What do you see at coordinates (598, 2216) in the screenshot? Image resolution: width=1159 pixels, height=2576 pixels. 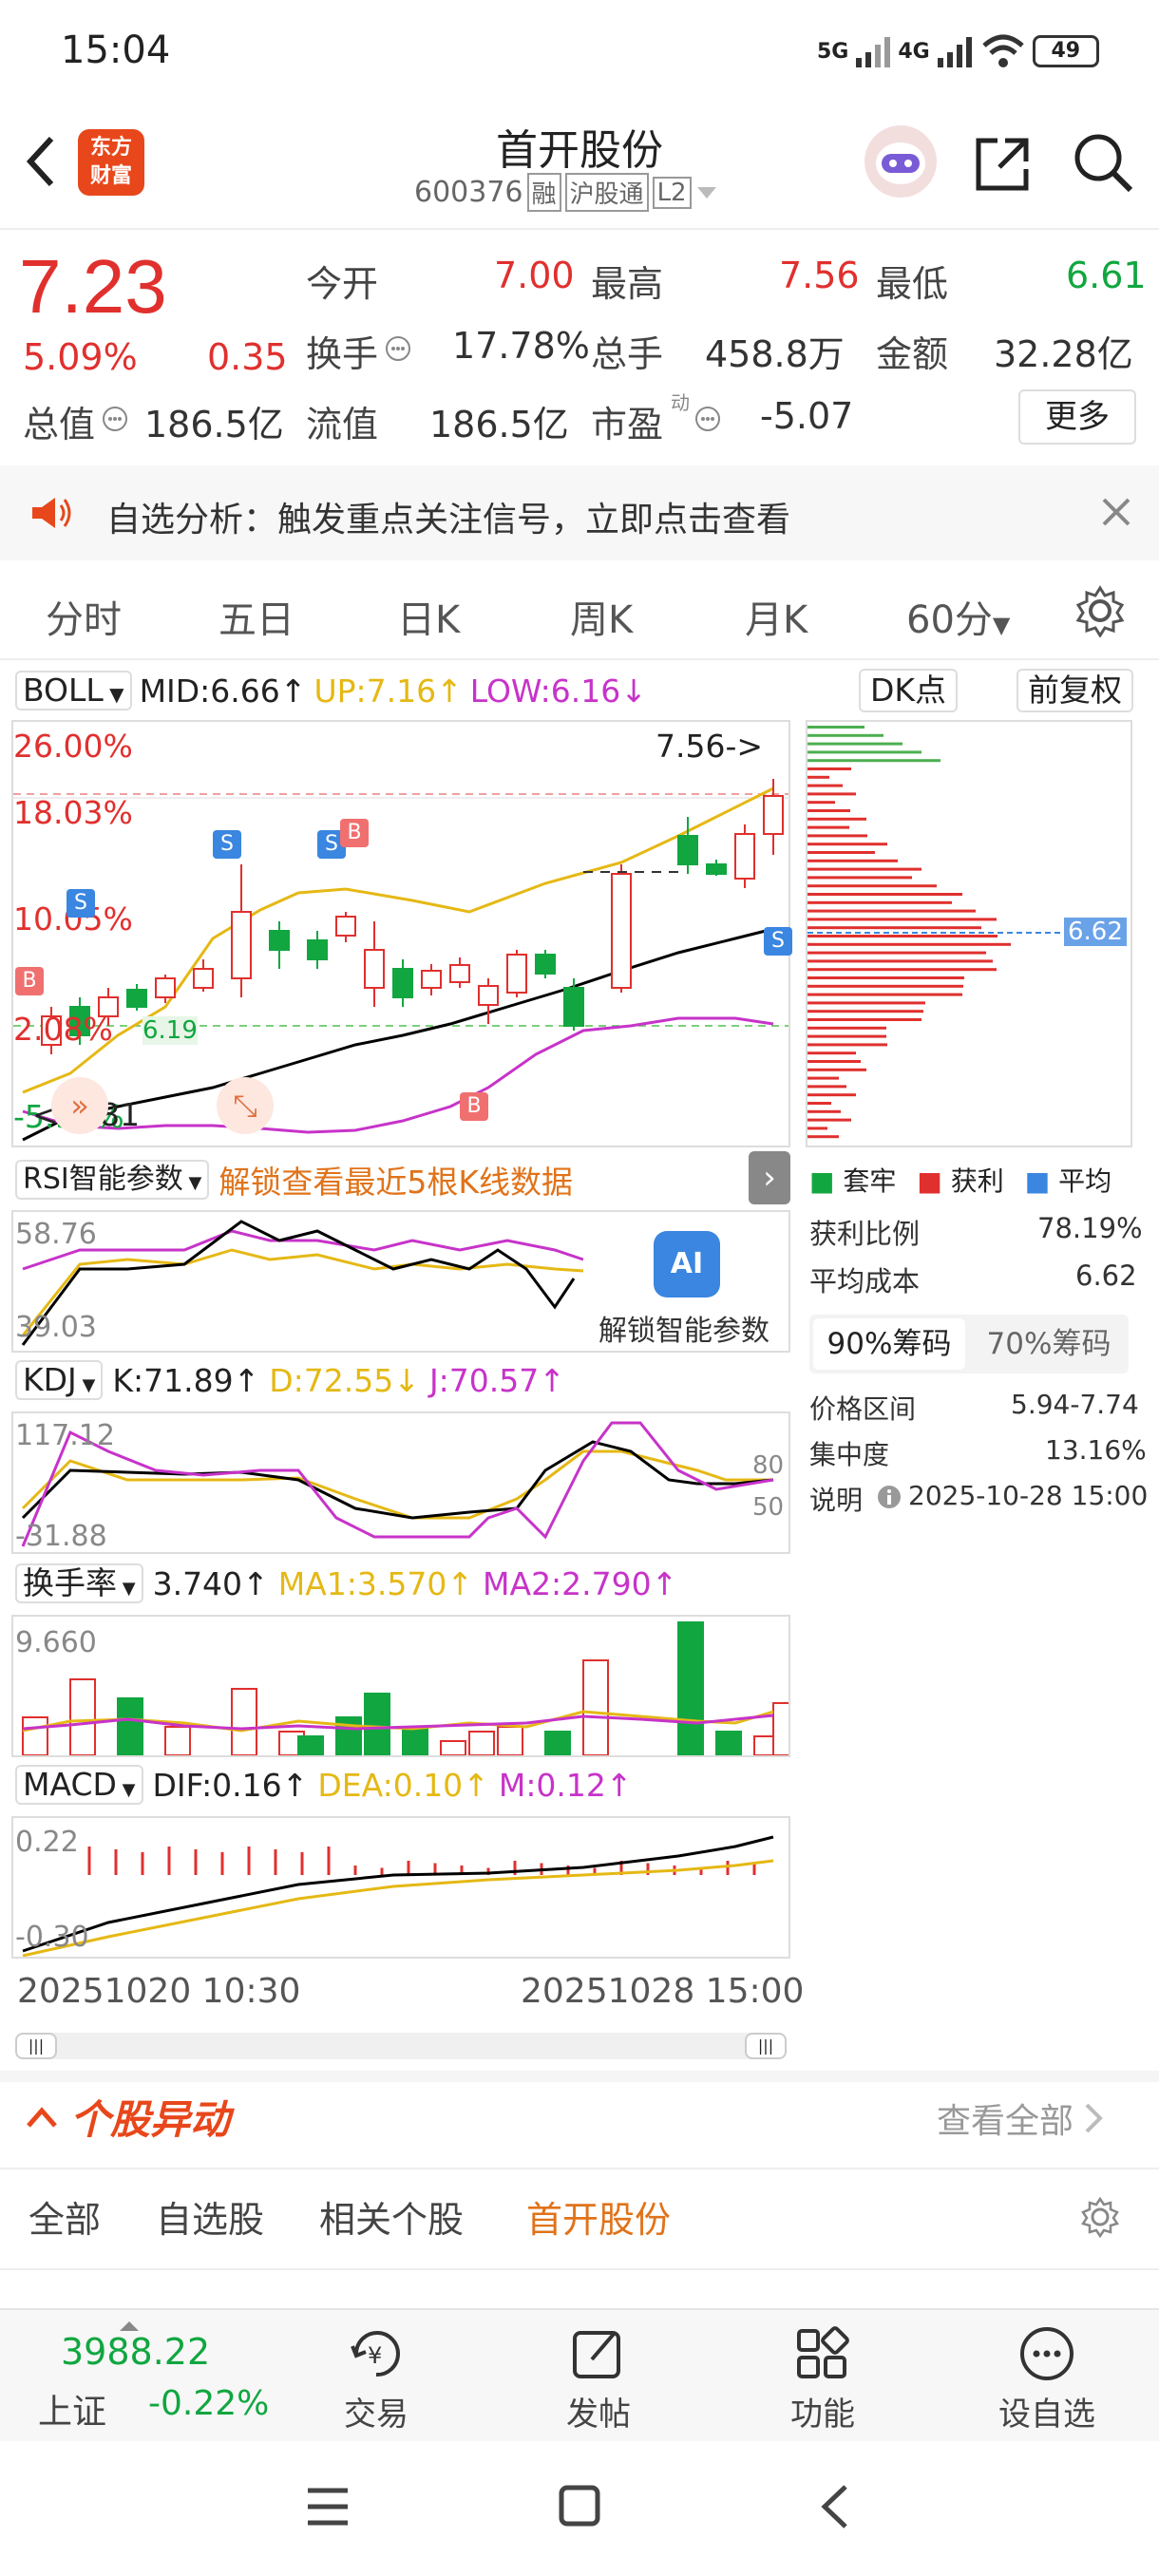 I see `filter-this-stock: 首开股份` at bounding box center [598, 2216].